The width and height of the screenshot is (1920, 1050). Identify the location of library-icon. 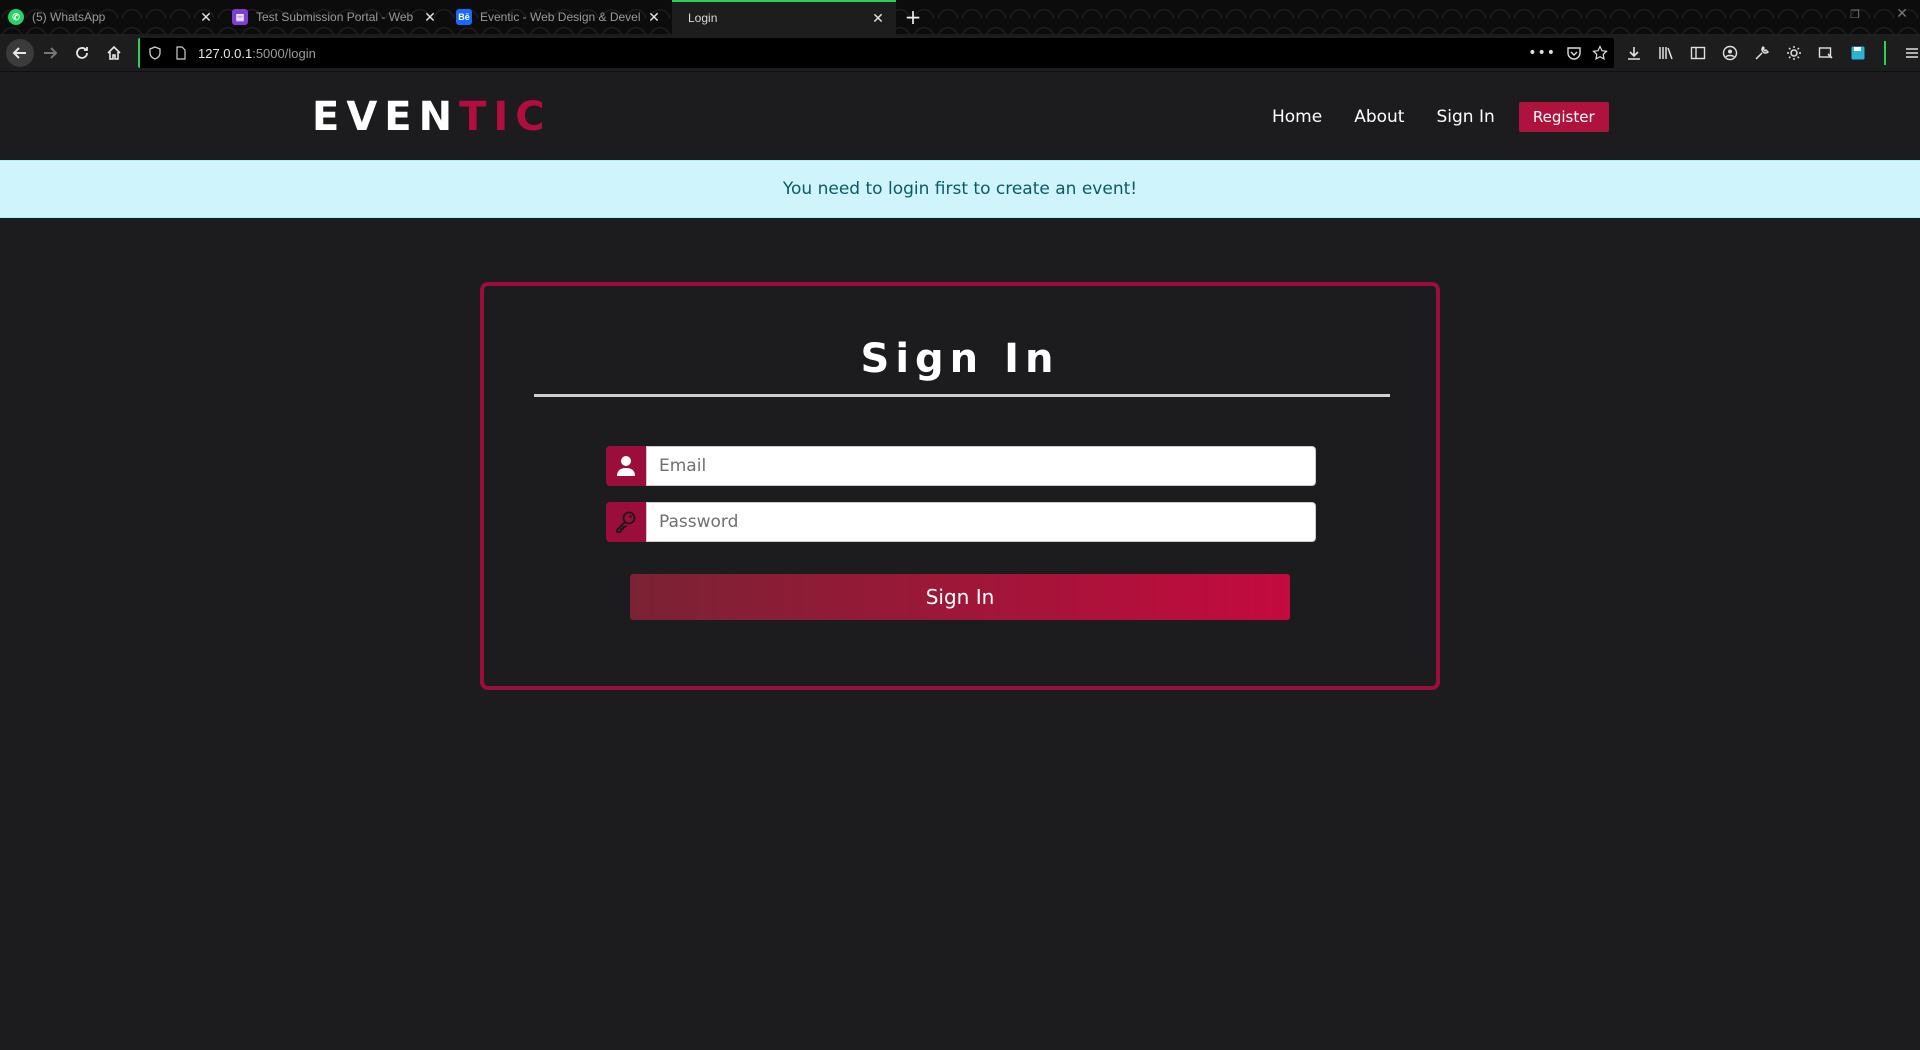
(1666, 53).